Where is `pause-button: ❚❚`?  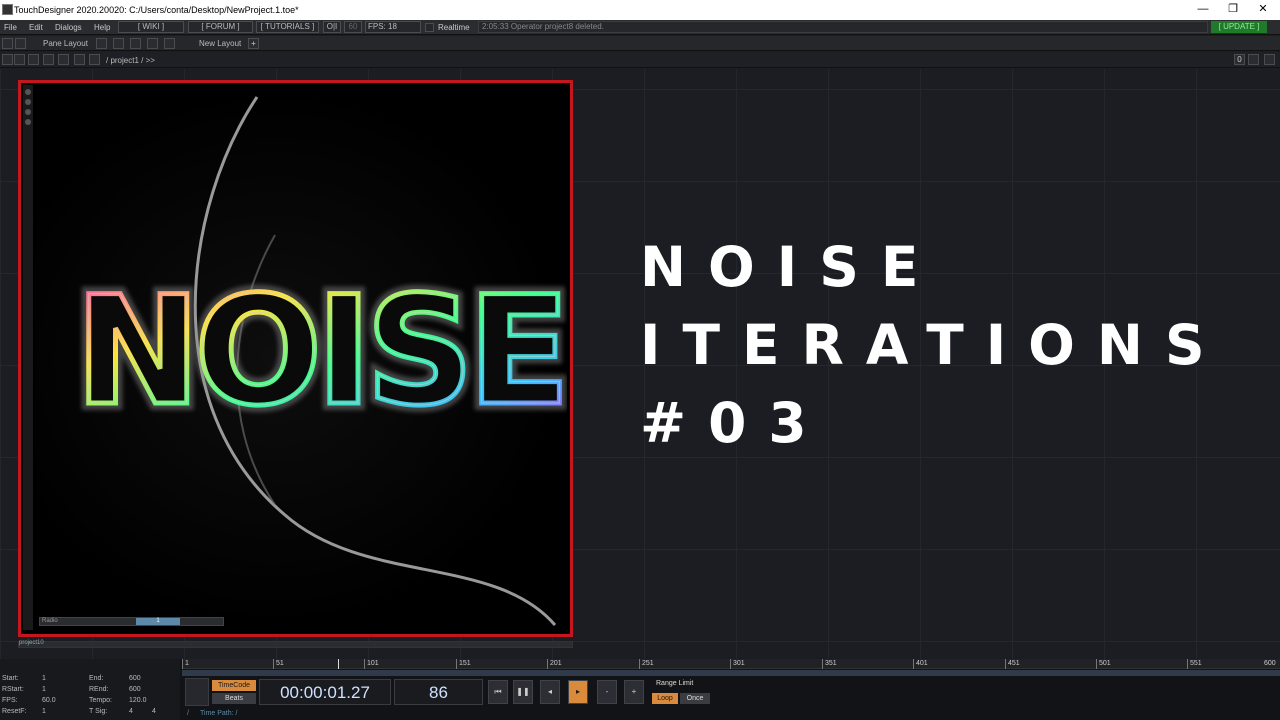
pause-button: ❚❚ is located at coordinates (523, 692).